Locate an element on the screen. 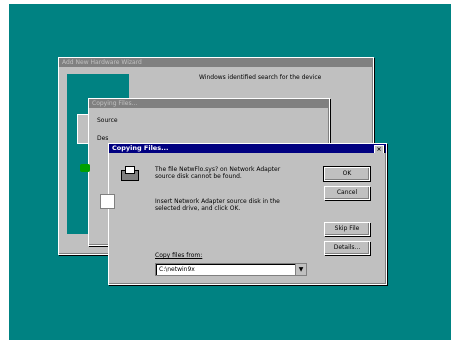 This screenshot has width=461, height=349. copy-from-input: C:\netwin9x is located at coordinates (177, 269).